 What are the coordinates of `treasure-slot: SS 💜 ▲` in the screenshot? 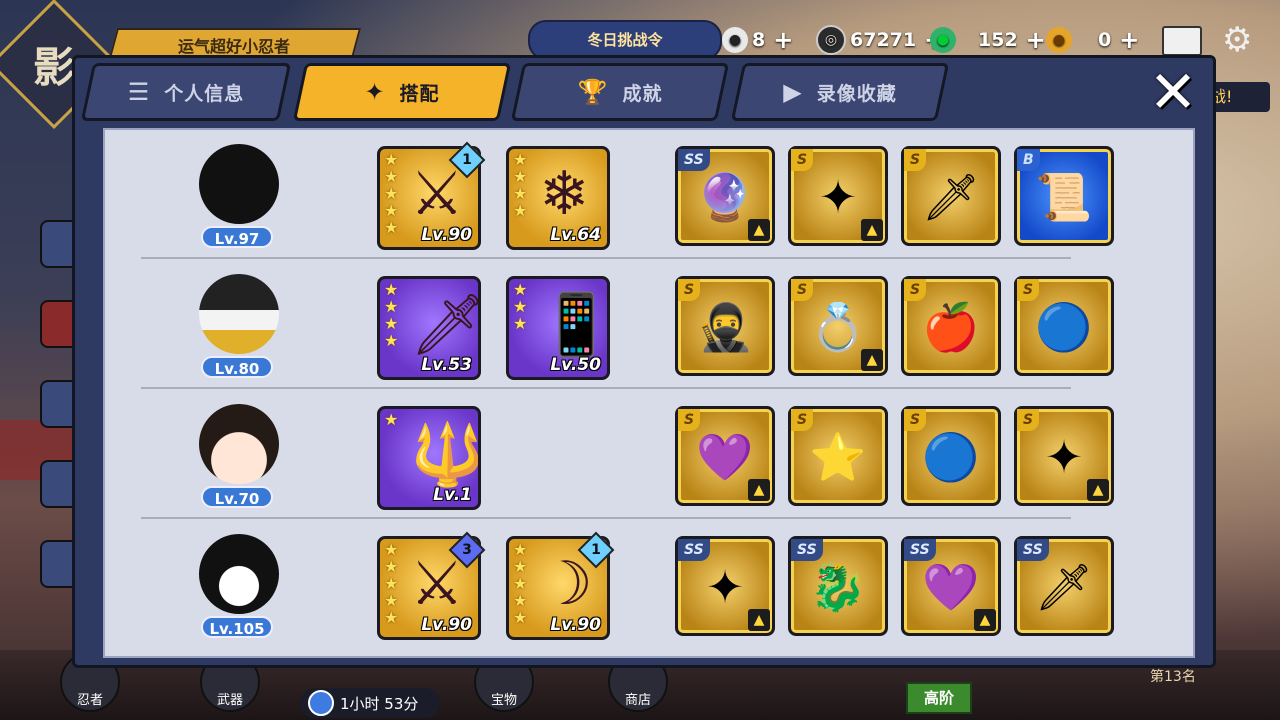 It's located at (951, 586).